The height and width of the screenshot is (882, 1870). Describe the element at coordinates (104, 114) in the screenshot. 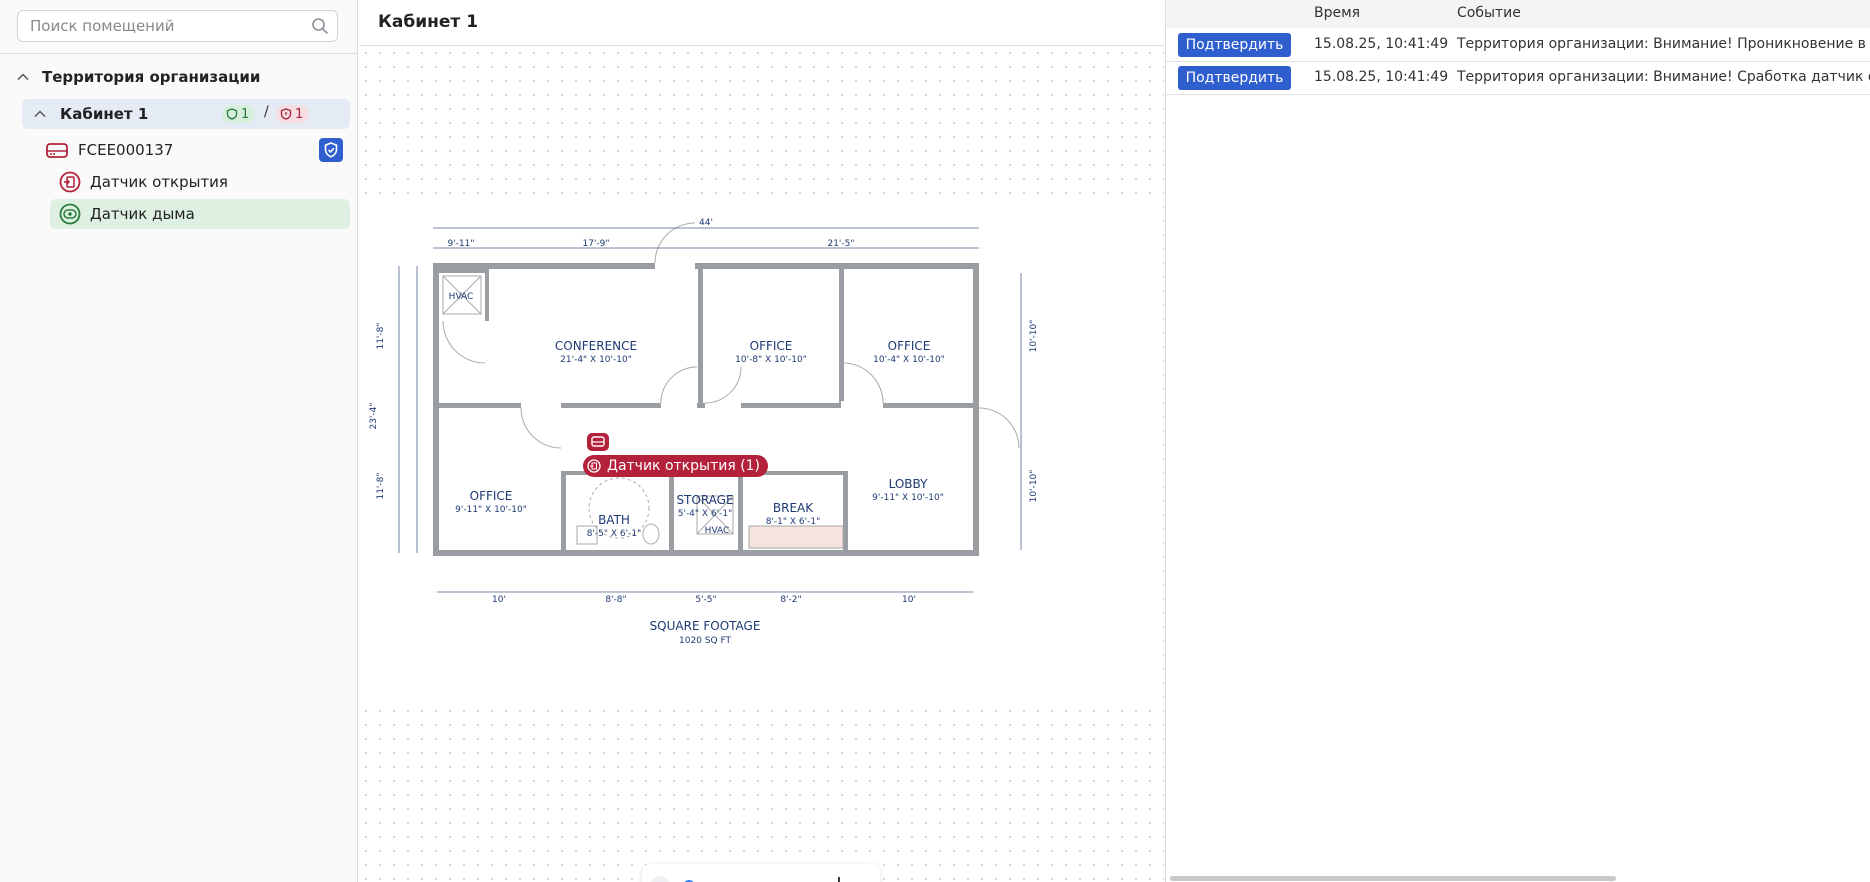

I see `tree-item-label: Кабинет 1` at that location.